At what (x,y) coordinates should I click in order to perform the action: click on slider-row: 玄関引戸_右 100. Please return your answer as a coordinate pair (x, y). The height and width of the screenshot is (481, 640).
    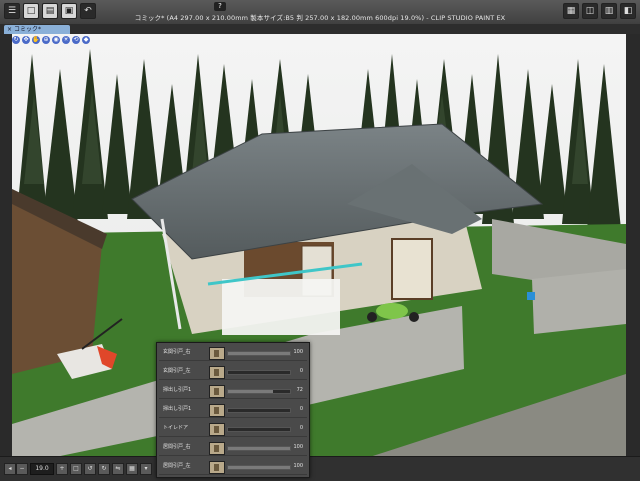
    Looking at the image, I should click on (233, 353).